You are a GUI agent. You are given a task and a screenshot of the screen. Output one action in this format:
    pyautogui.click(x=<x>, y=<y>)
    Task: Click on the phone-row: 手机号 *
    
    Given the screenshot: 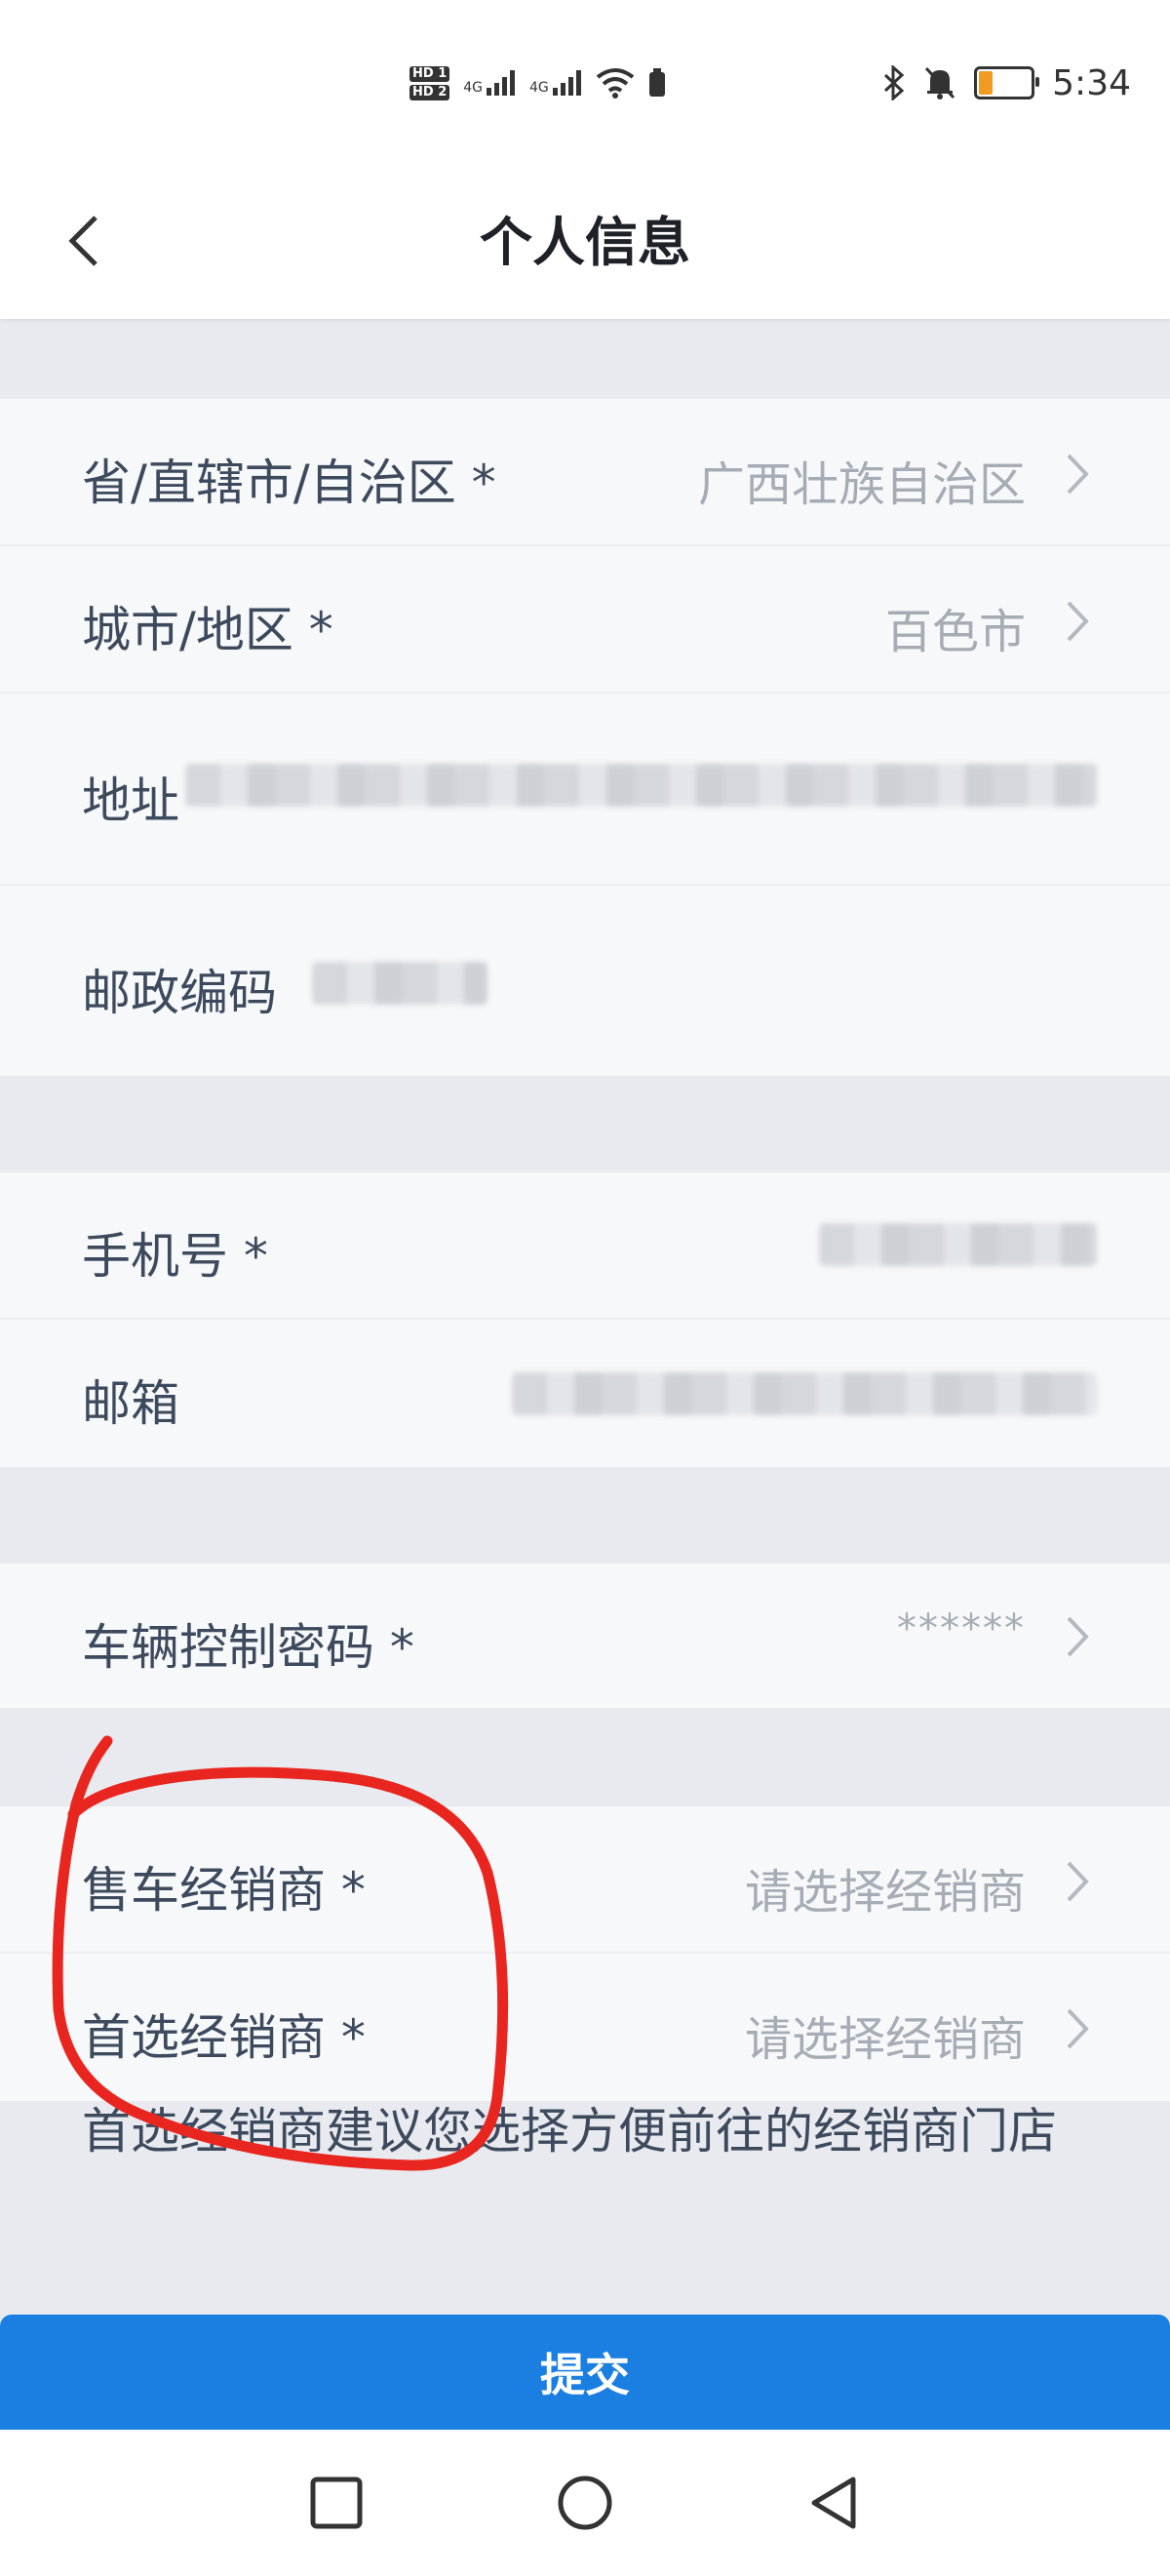 What is the action you would take?
    pyautogui.click(x=585, y=1246)
    